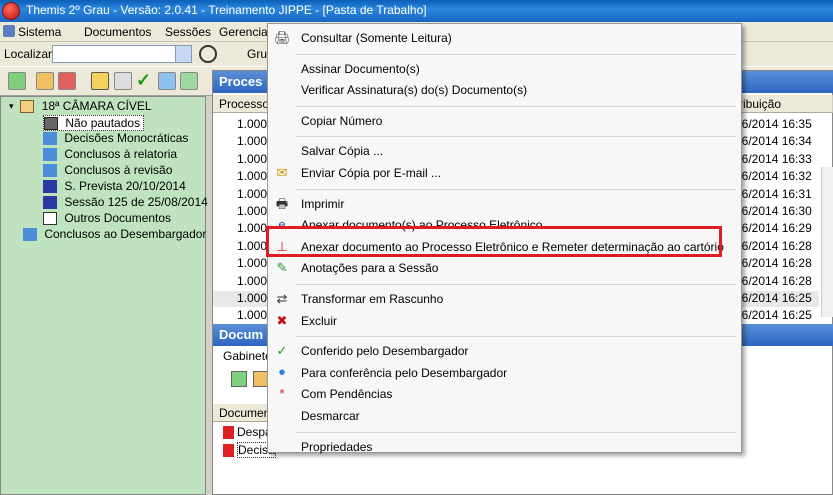  What do you see at coordinates (504, 38) in the screenshot?
I see `menu-item-consultar-somente-leitura: 🖨 Consultar (Somente Leitura)` at bounding box center [504, 38].